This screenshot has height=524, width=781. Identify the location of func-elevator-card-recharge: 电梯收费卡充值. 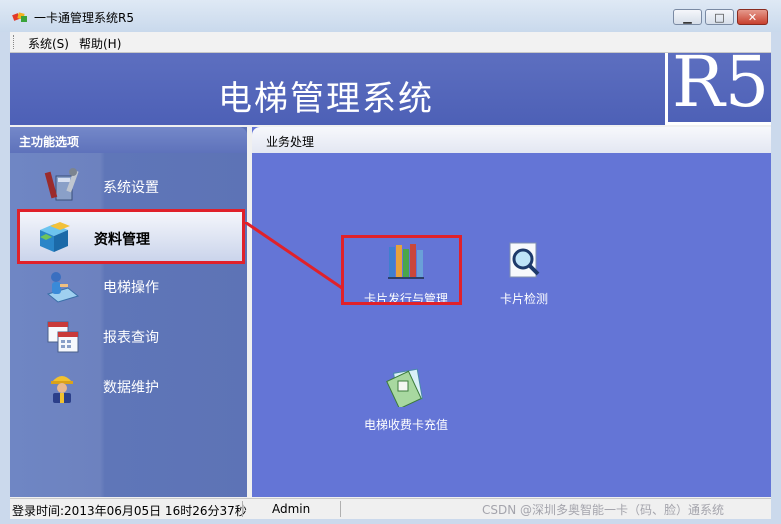
(406, 400).